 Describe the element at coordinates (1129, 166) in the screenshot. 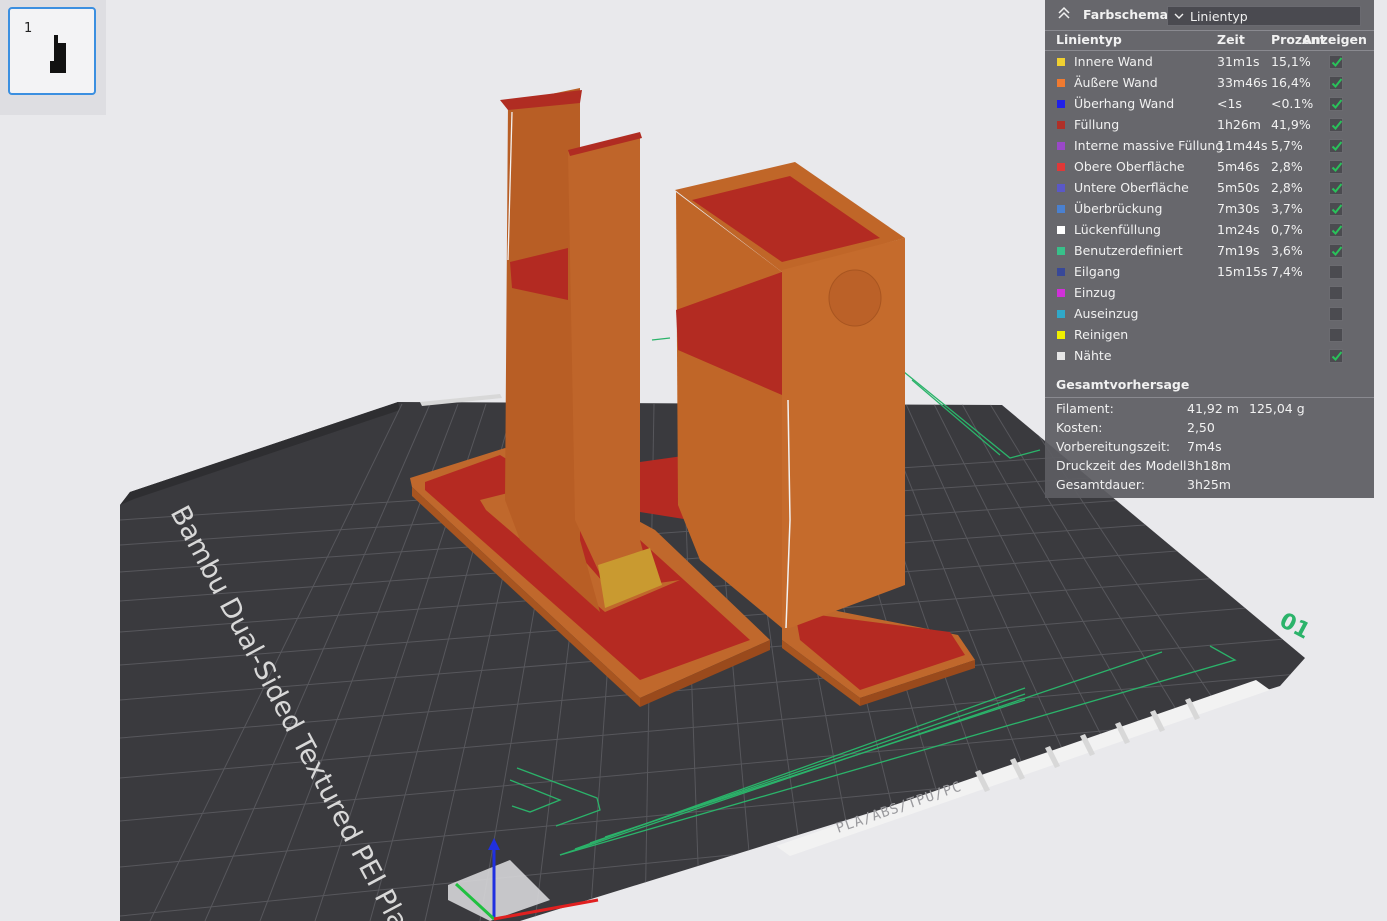

I see `line-type-name: Obere Oberfläche` at that location.